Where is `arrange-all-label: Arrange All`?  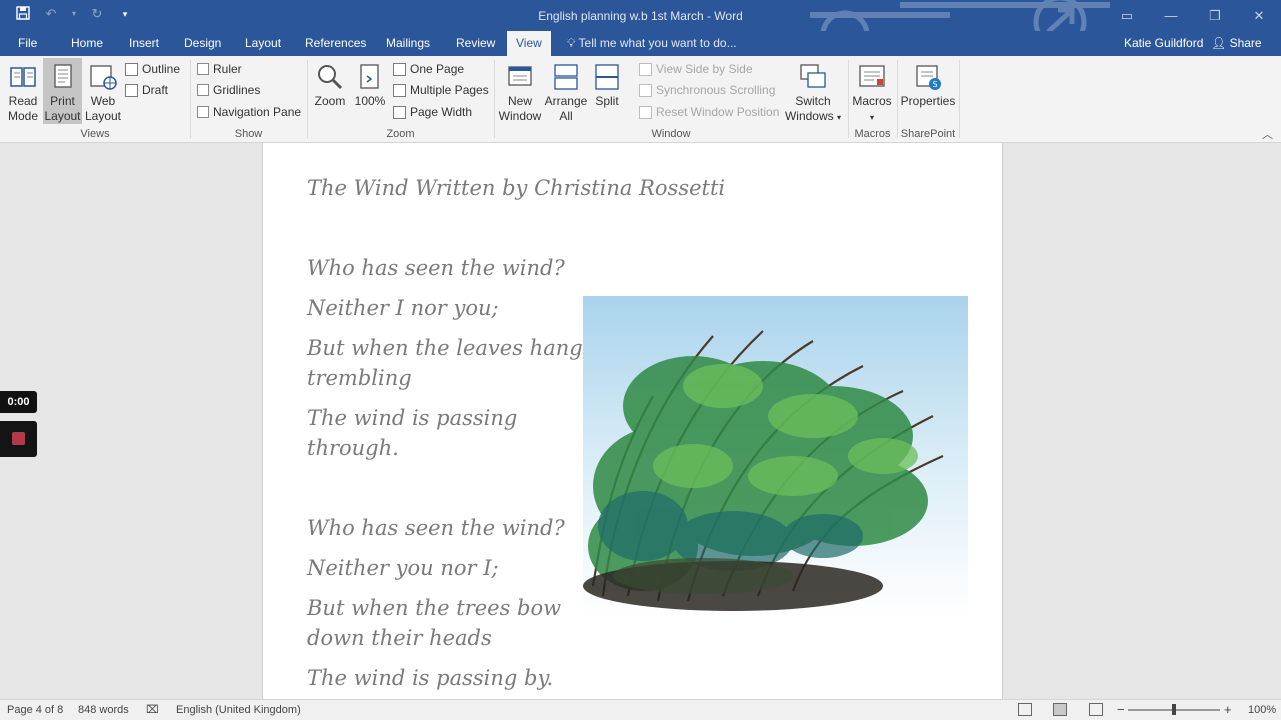
arrange-all-label: Arrange All is located at coordinates (566, 108).